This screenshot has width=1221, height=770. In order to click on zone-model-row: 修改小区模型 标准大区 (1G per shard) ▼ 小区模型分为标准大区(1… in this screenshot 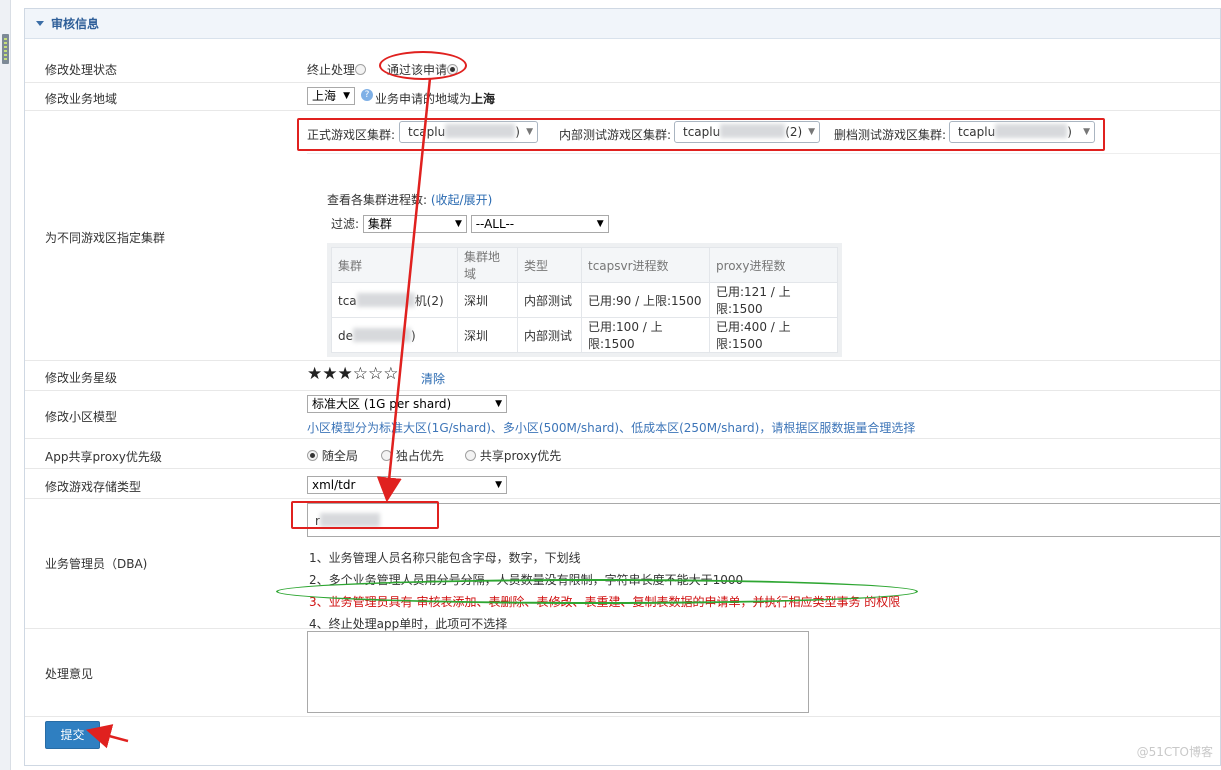, I will do `click(622, 415)`.